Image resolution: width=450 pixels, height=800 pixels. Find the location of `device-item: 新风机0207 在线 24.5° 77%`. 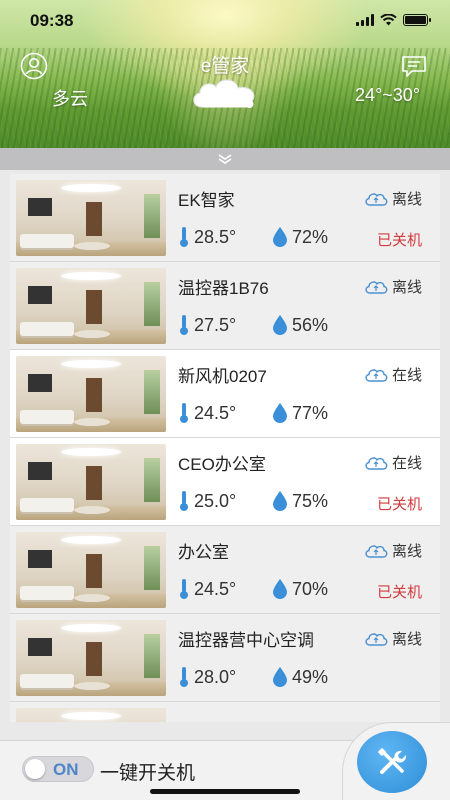

device-item: 新风机0207 在线 24.5° 77% is located at coordinates (225, 394).